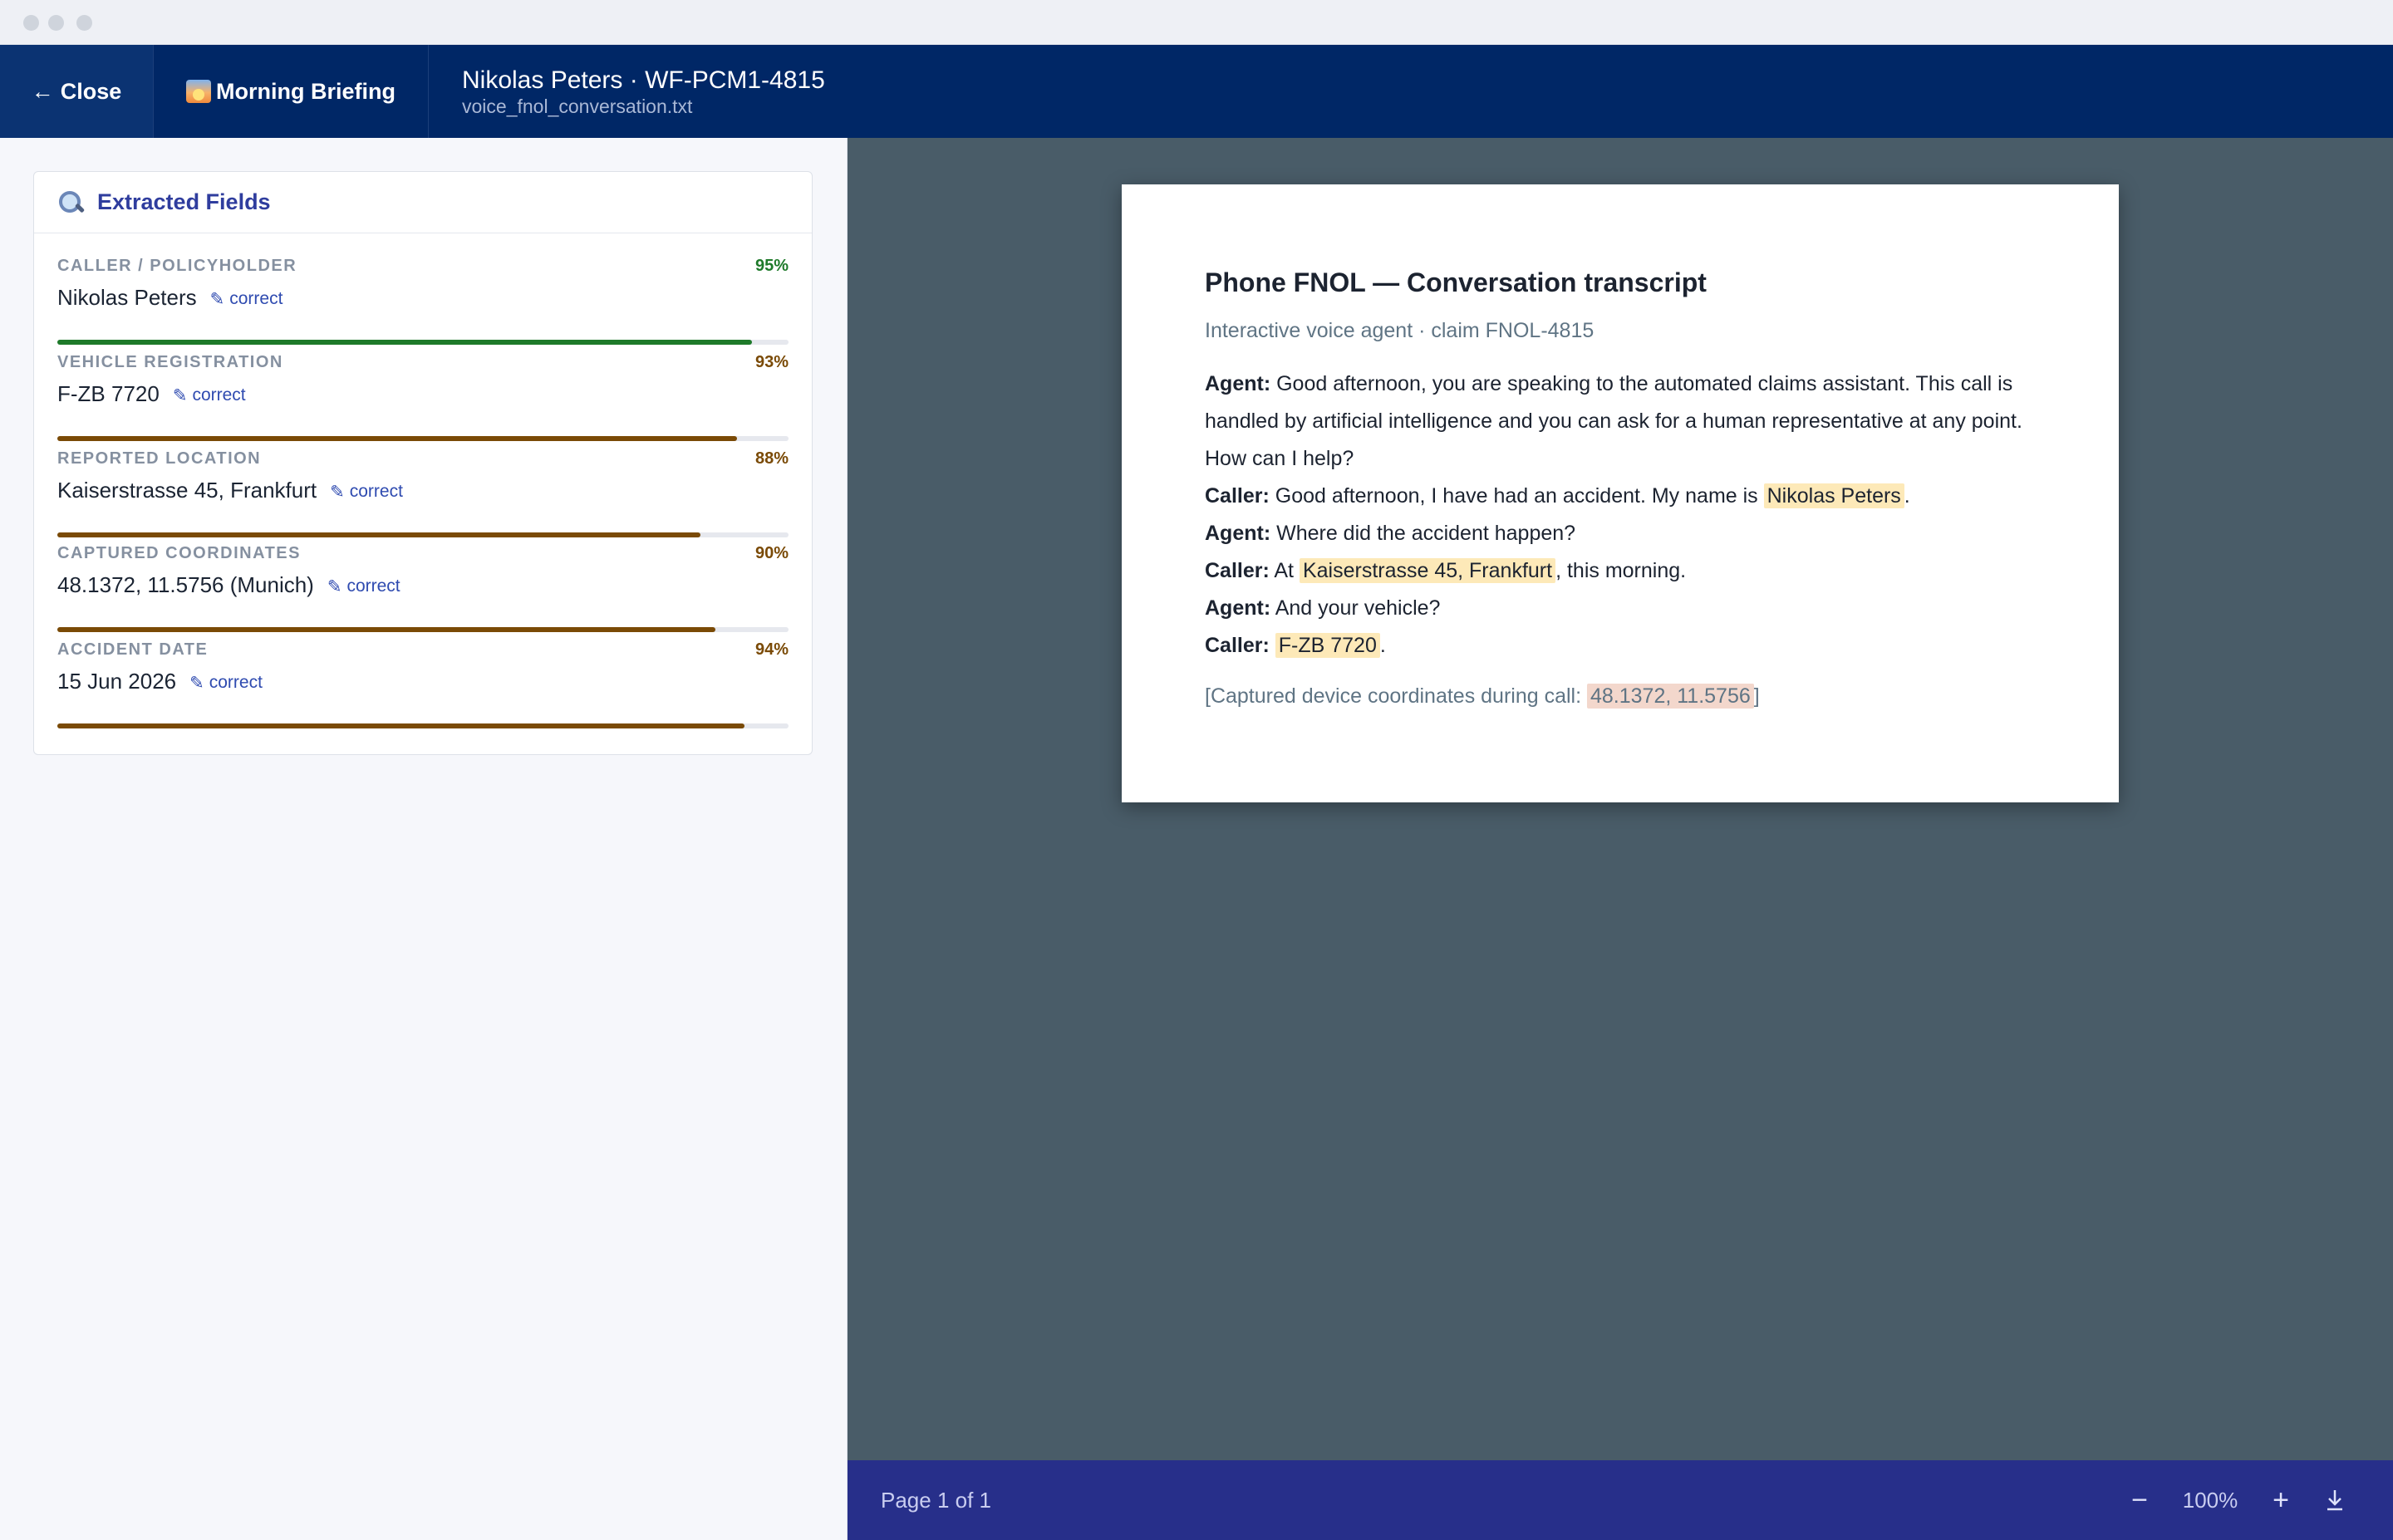  What do you see at coordinates (91, 91) in the screenshot?
I see `close-label: Close` at bounding box center [91, 91].